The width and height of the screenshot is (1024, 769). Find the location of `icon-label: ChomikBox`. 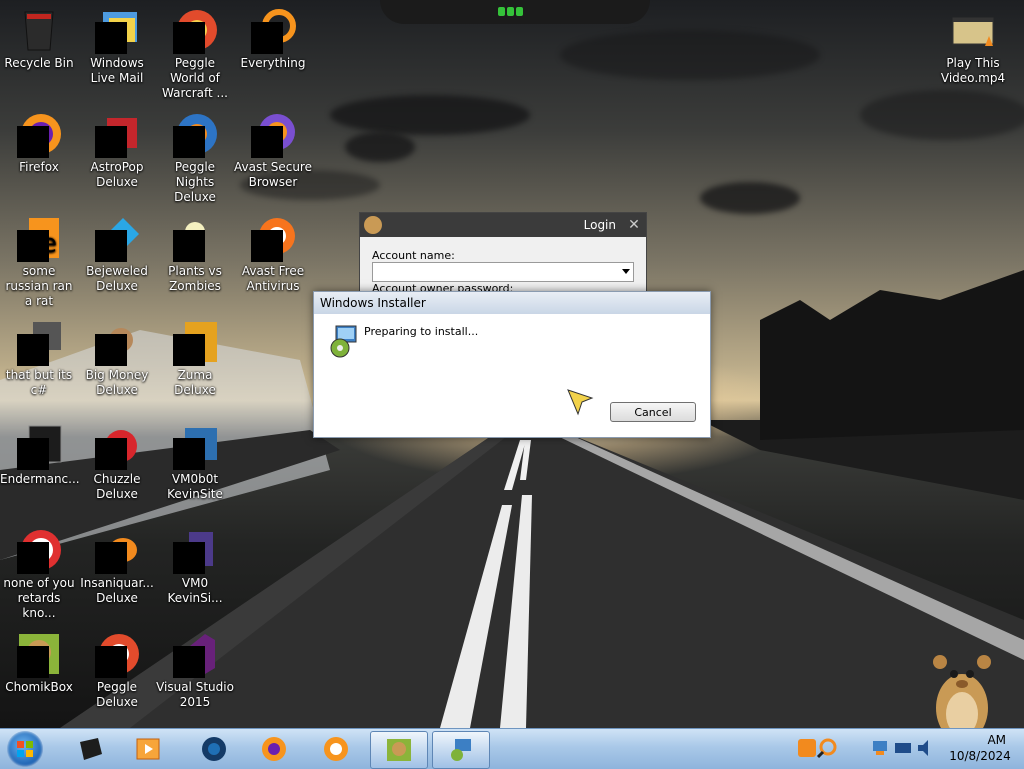

icon-label: ChomikBox is located at coordinates (39, 687).